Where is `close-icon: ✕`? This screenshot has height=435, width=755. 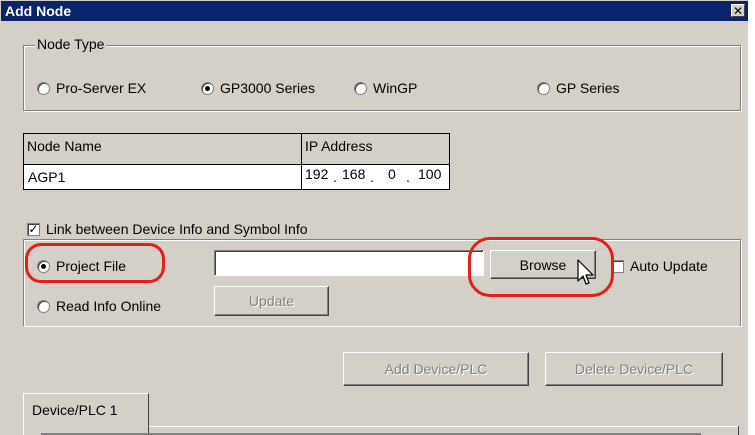
close-icon: ✕ is located at coordinates (738, 11).